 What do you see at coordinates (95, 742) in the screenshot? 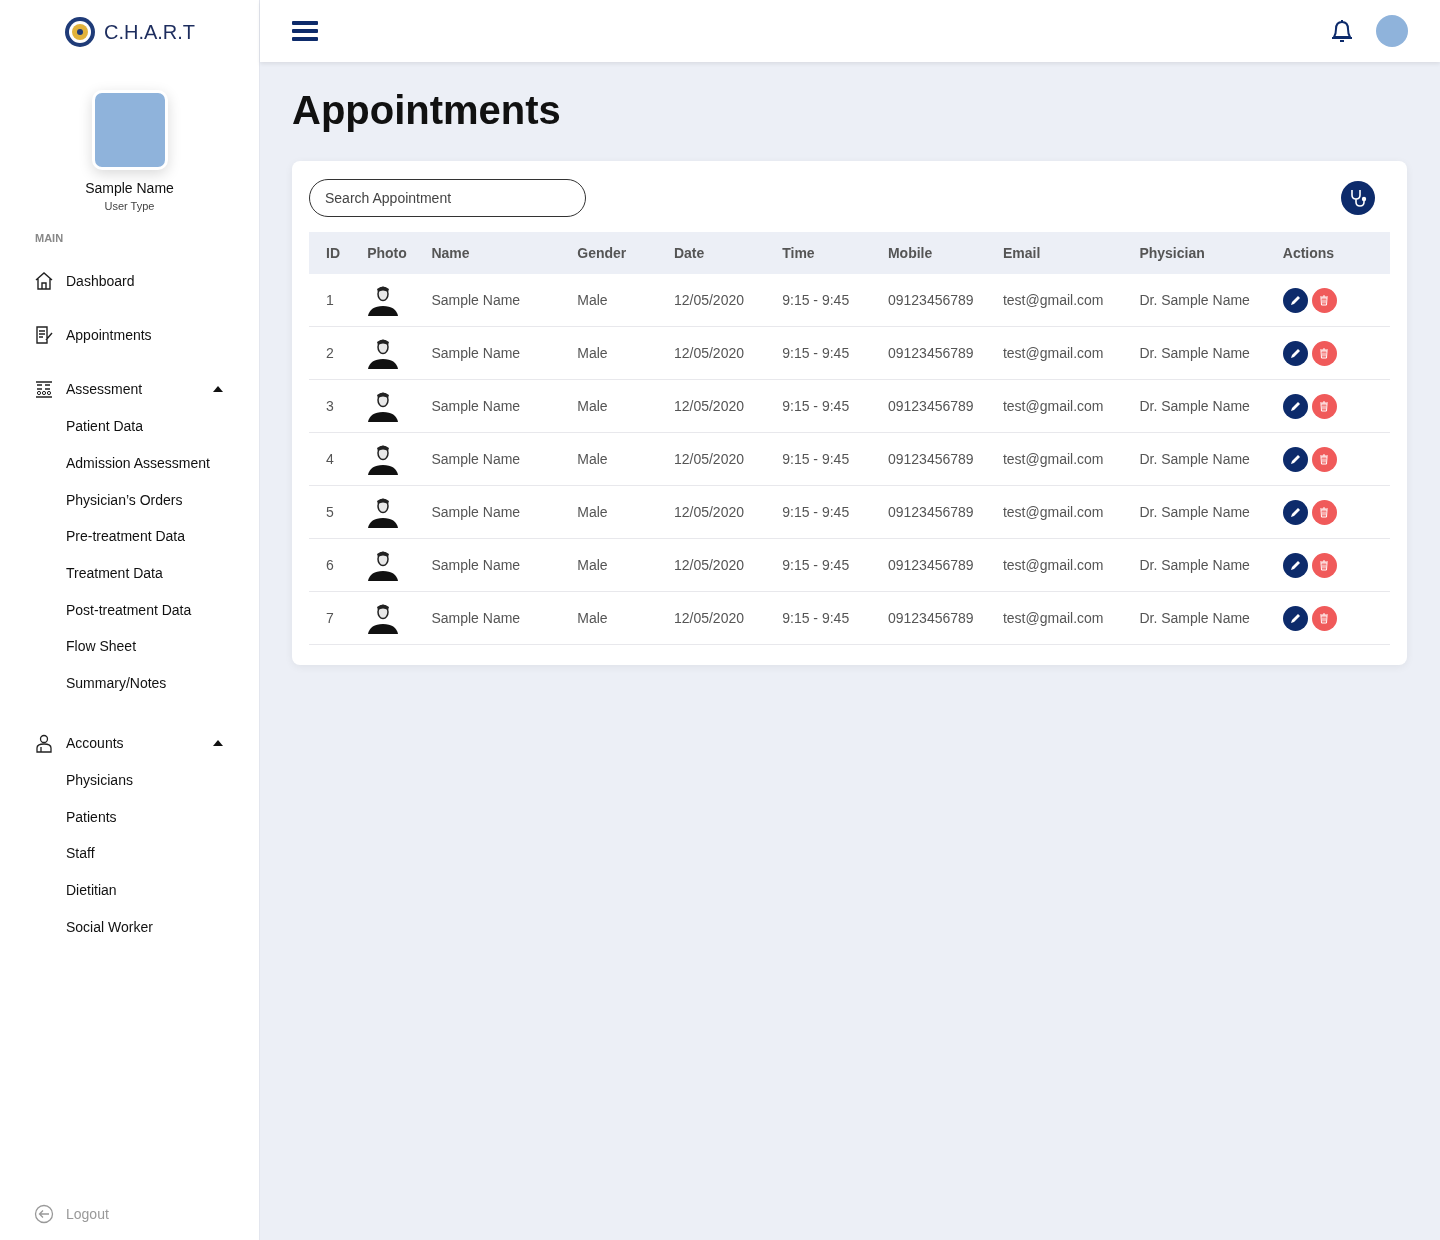
I see `nav-label: Accounts` at bounding box center [95, 742].